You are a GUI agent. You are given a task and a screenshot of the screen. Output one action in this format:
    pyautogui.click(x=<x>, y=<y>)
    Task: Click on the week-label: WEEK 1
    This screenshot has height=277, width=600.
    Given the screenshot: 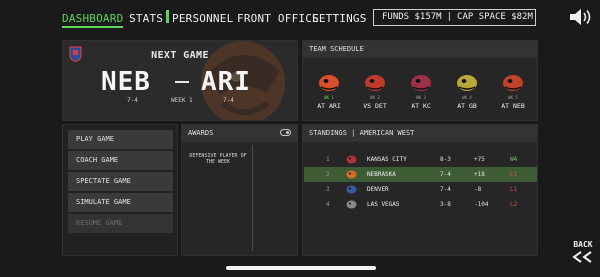 What is the action you would take?
    pyautogui.click(x=182, y=100)
    